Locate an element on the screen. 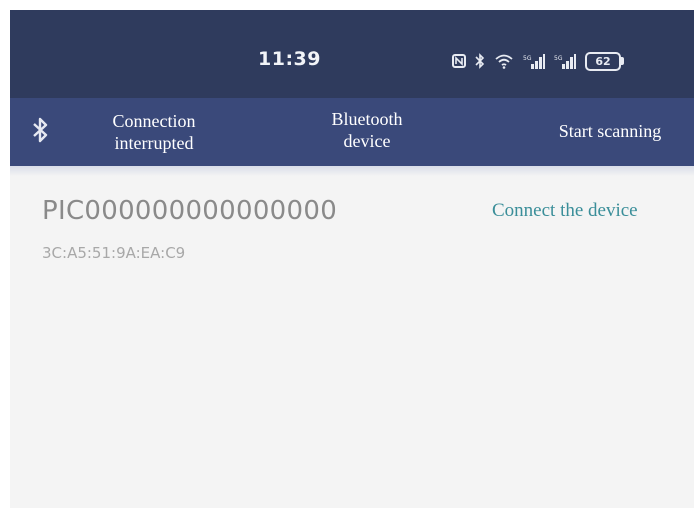 The width and height of the screenshot is (694, 508). battery-tip is located at coordinates (622, 61).